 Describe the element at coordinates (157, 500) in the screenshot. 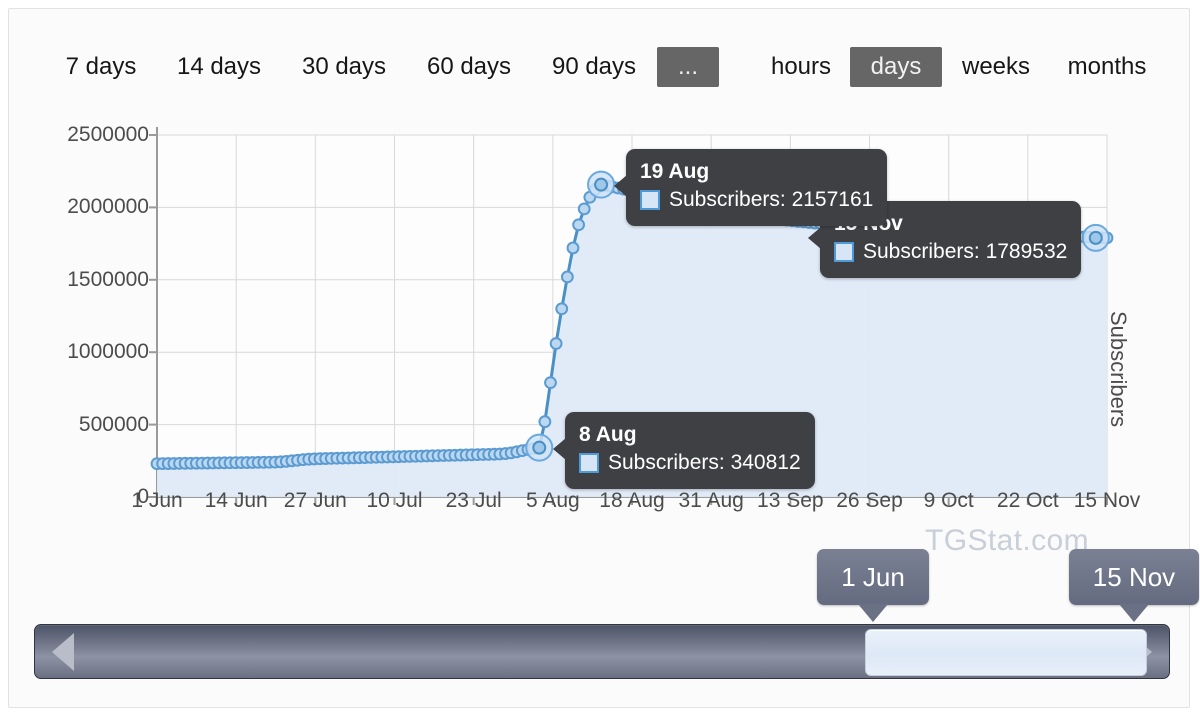

I see `x-tick-label: 1 Jun` at that location.